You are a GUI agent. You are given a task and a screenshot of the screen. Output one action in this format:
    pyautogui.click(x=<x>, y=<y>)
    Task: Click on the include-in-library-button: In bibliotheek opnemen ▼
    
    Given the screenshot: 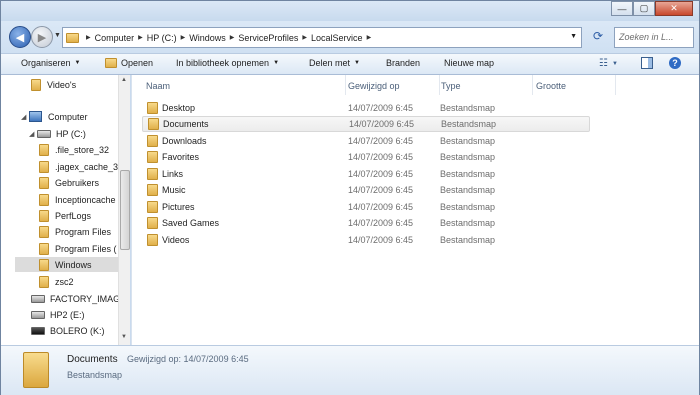 What is the action you would take?
    pyautogui.click(x=227, y=63)
    